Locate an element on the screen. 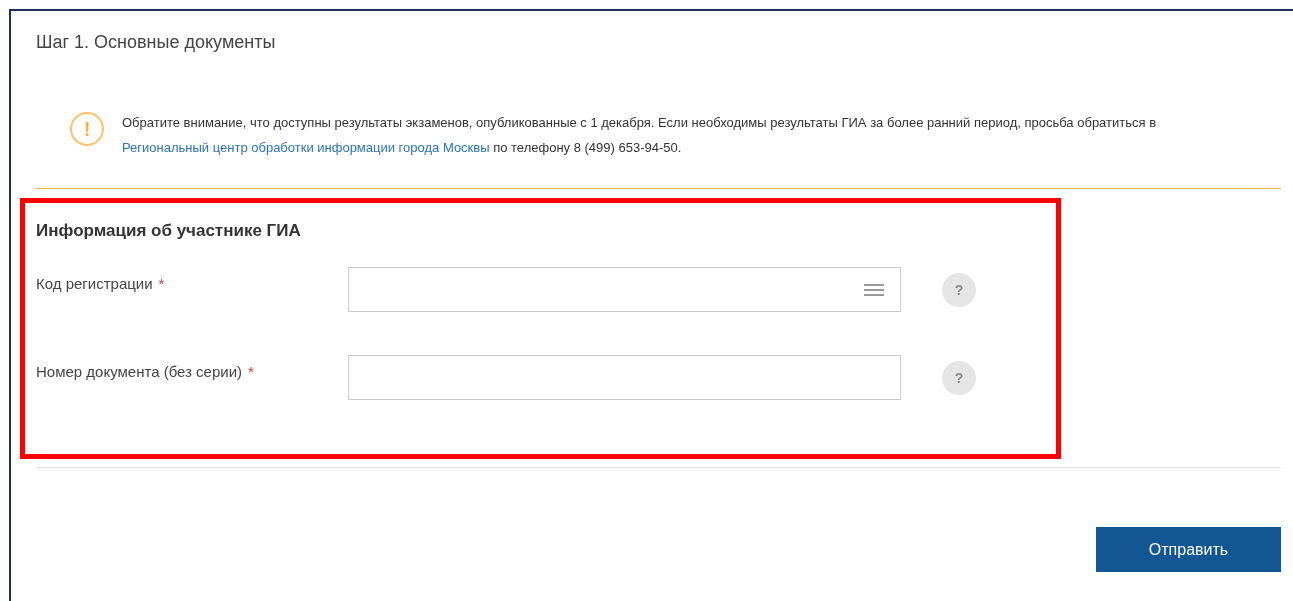 The image size is (1293, 601). field-label: Номер документа (без серии) is located at coordinates (139, 371).